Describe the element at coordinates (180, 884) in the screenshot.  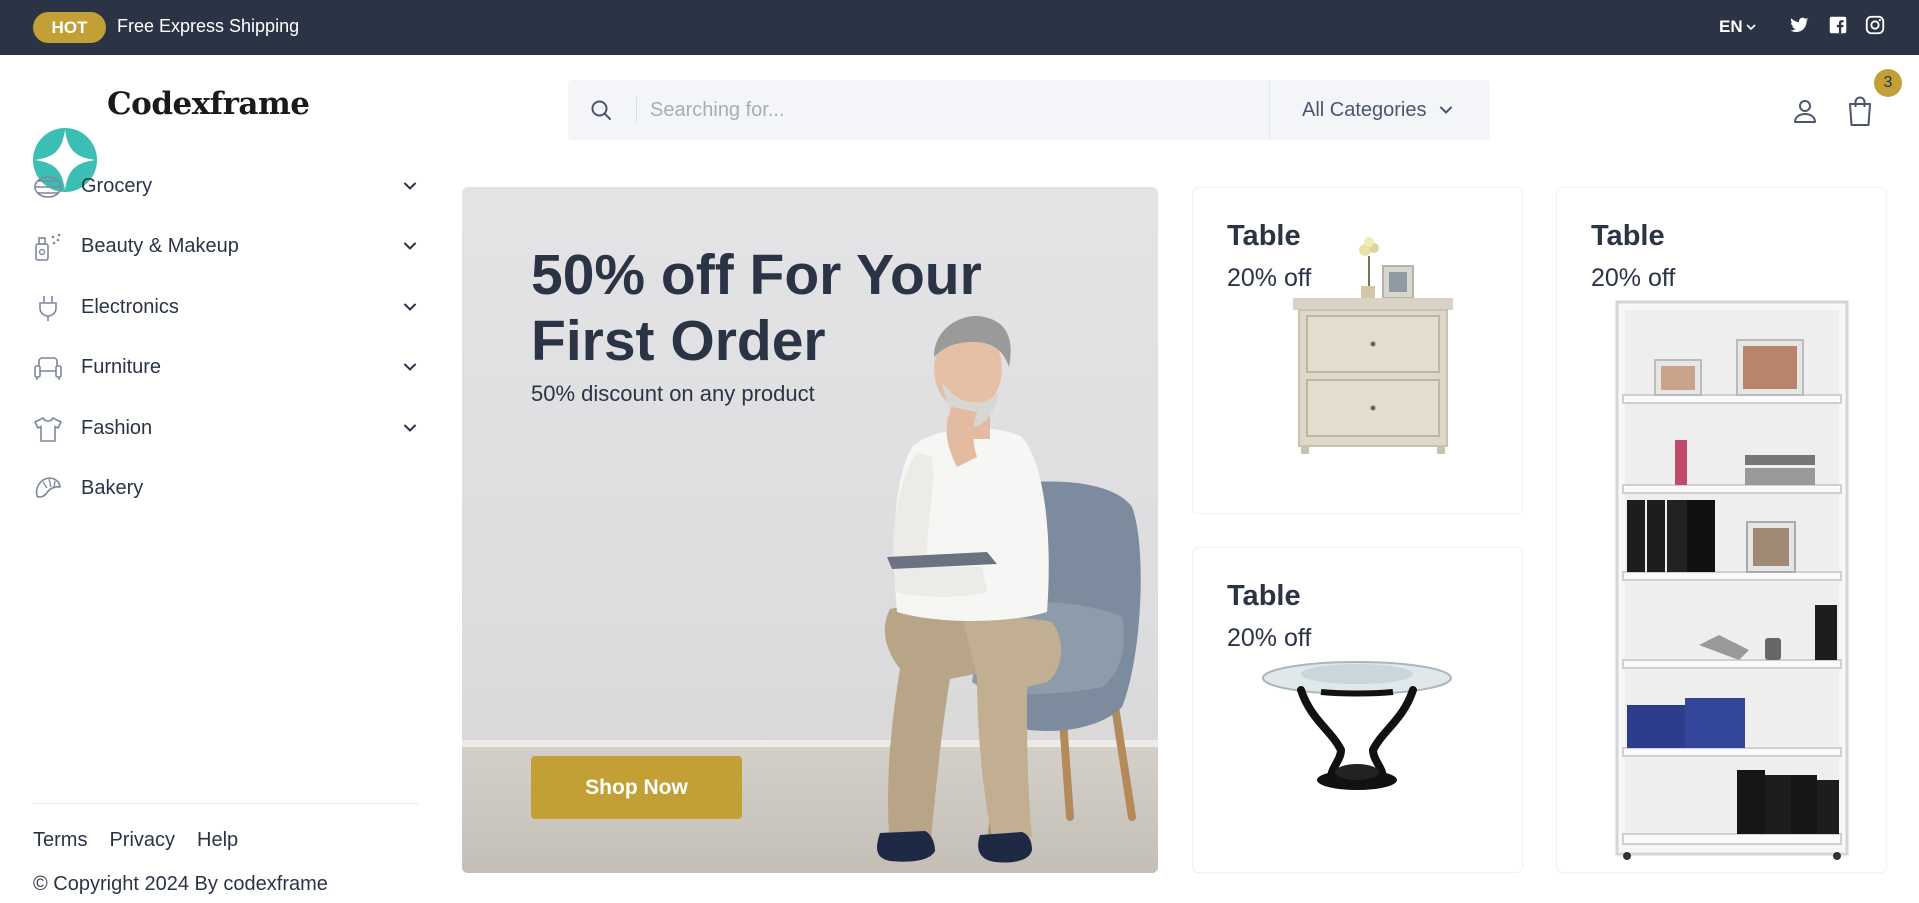
I see `copyright-text: © Copyright 2024 By codexframe` at that location.